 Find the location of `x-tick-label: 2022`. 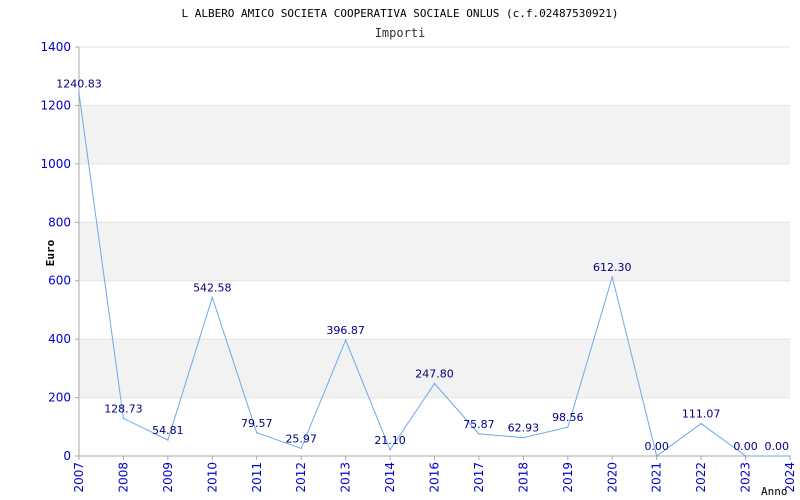

x-tick-label: 2022 is located at coordinates (701, 477).